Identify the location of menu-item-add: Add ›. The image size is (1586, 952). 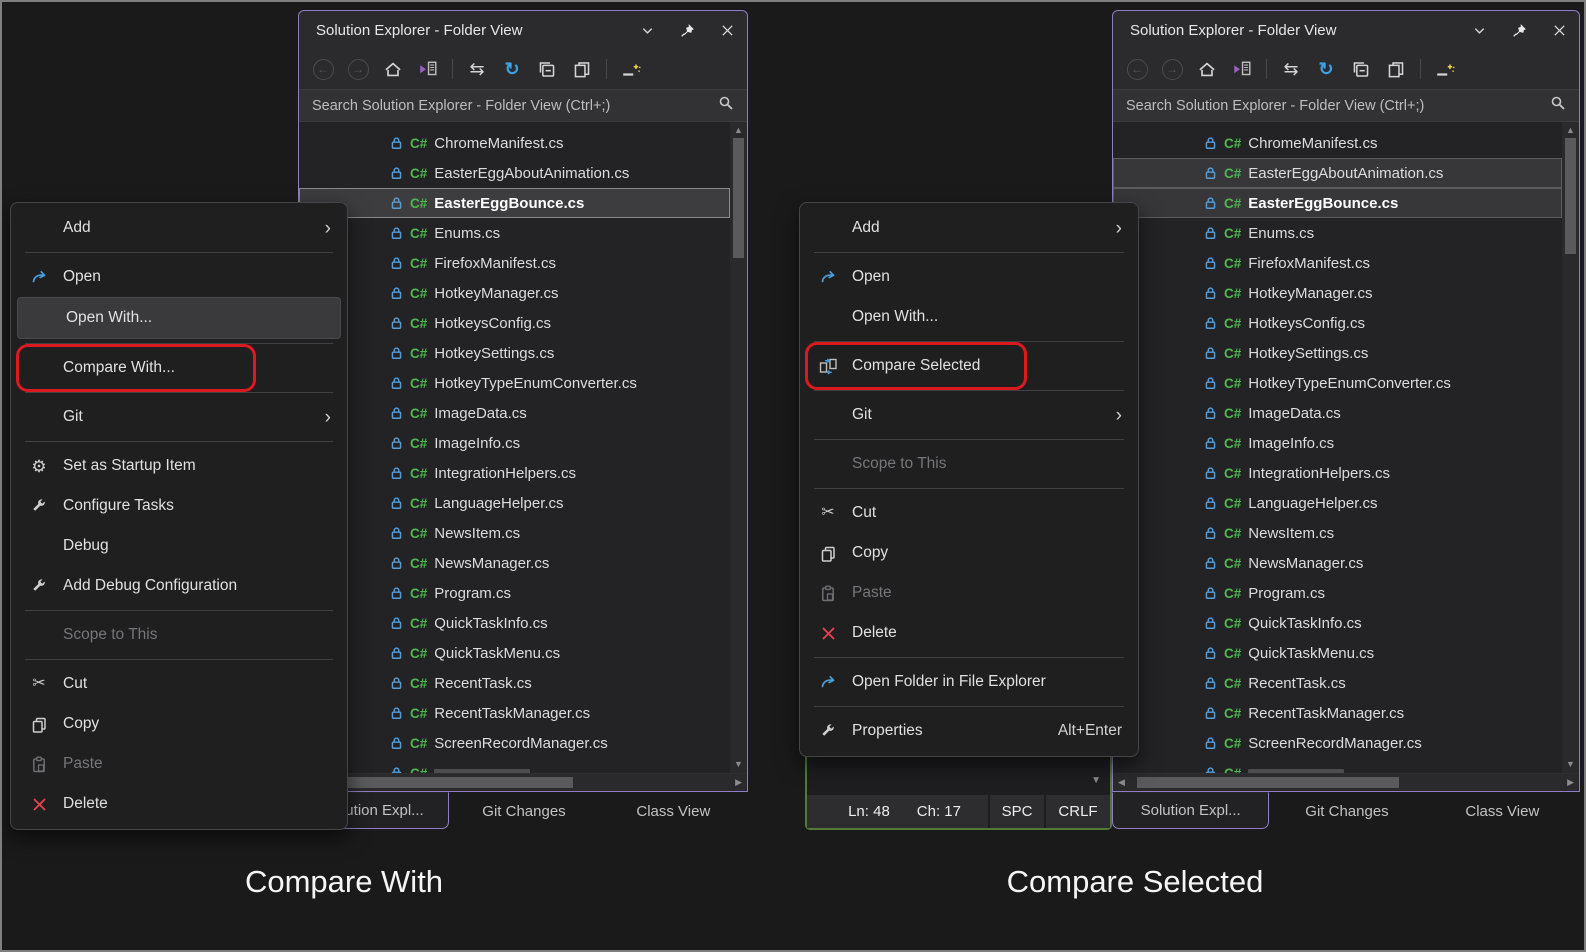
(969, 228).